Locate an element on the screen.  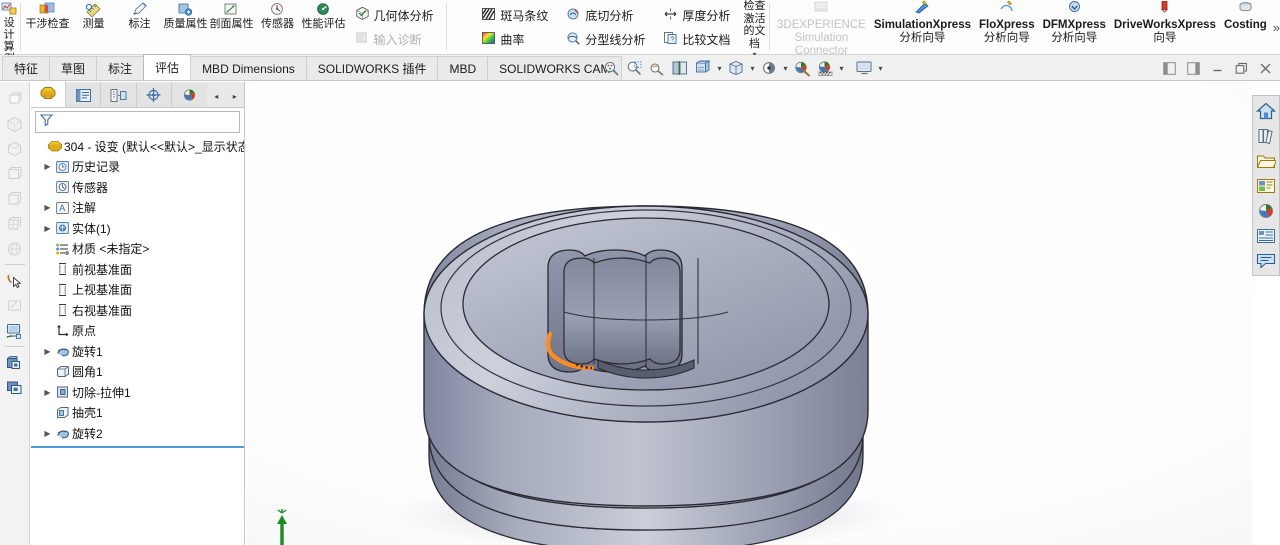
tree-item-shell1: 抽壳1 is located at coordinates (137, 413).